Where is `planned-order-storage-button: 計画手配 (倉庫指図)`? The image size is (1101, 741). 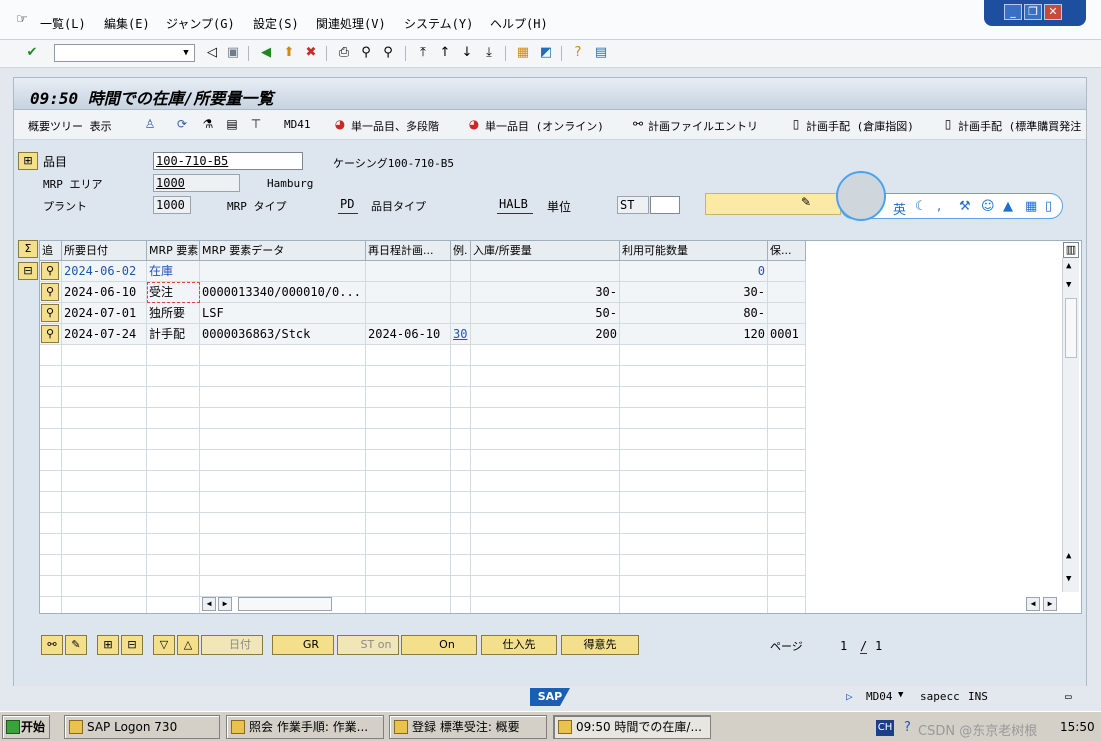 planned-order-storage-button: 計画手配 (倉庫指図) is located at coordinates (860, 126).